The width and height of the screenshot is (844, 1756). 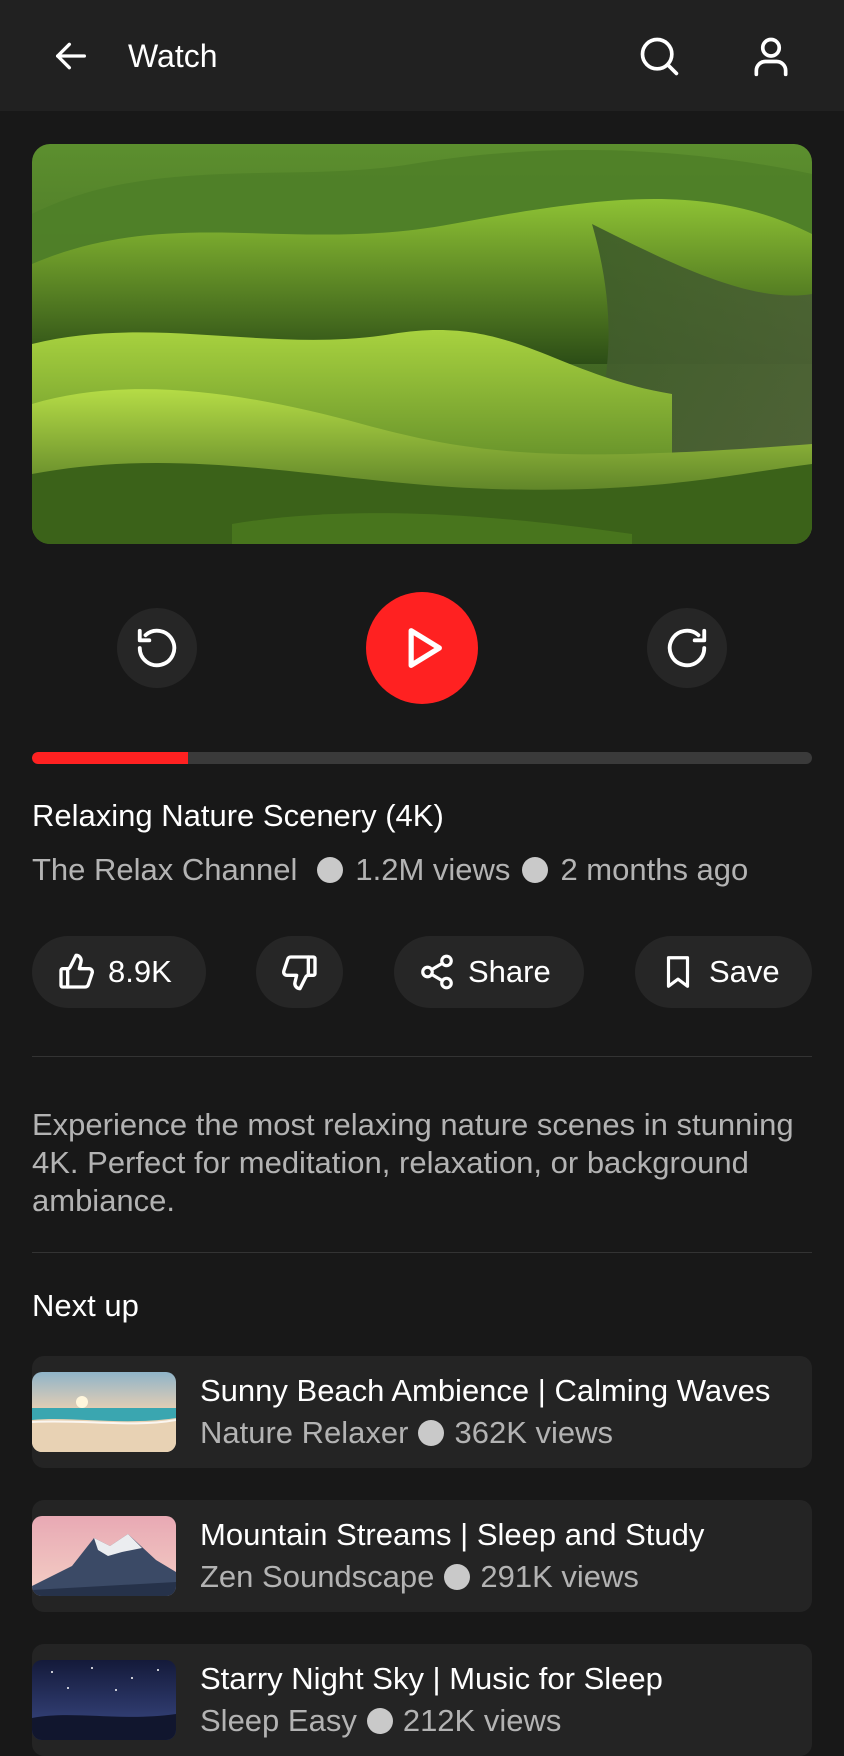 I want to click on item-title: Sunny Beach Ambience | Calming Waves, so click(x=485, y=1390).